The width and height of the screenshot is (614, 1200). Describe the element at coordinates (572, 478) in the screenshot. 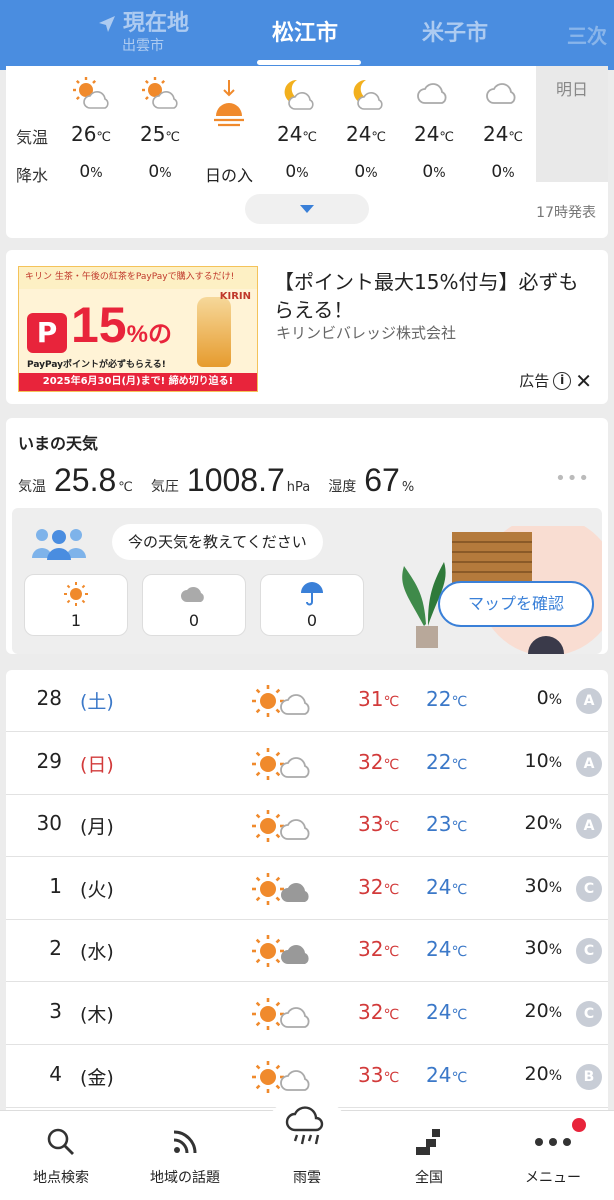

I see `more-options-icon: •••` at that location.